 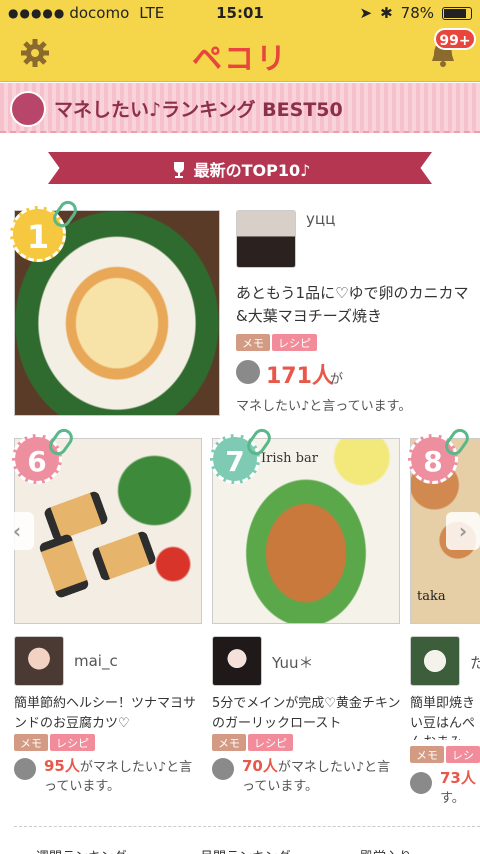 What do you see at coordinates (455, 39) in the screenshot?
I see `notification-badge: 99+` at bounding box center [455, 39].